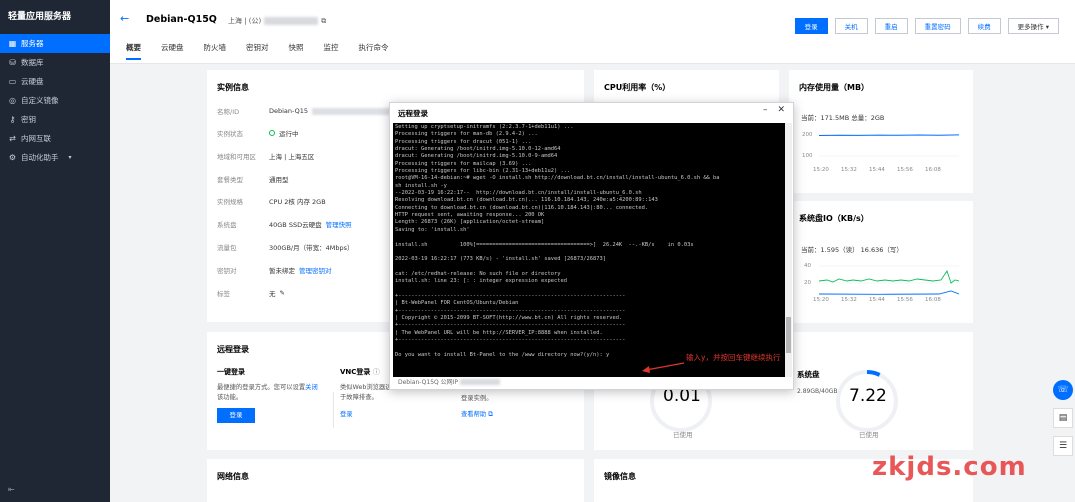 This screenshot has height=502, width=1075. Describe the element at coordinates (55, 43) in the screenshot. I see `sidebar-item-server: ▦ 服务器` at that location.